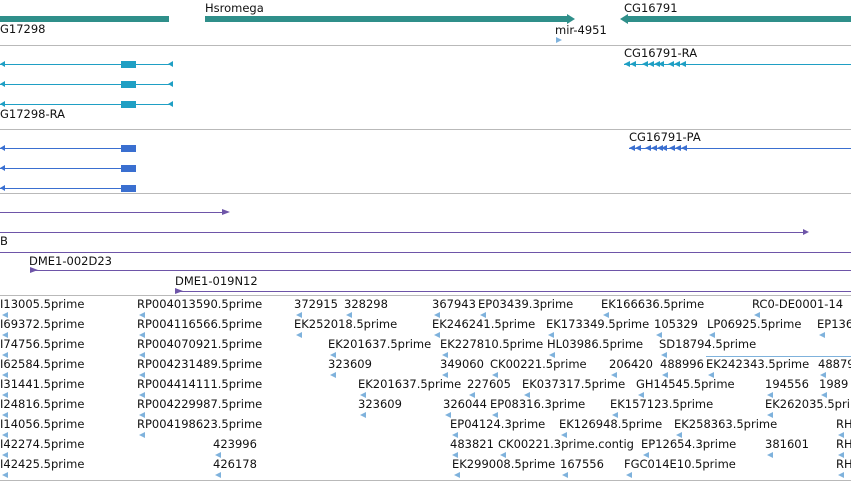  I want to click on est-label: EK037317.5prime, so click(573, 384).